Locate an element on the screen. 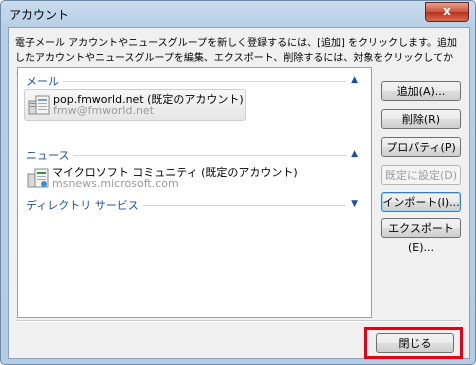 This screenshot has height=365, width=476. news-account-icon is located at coordinates (38, 178).